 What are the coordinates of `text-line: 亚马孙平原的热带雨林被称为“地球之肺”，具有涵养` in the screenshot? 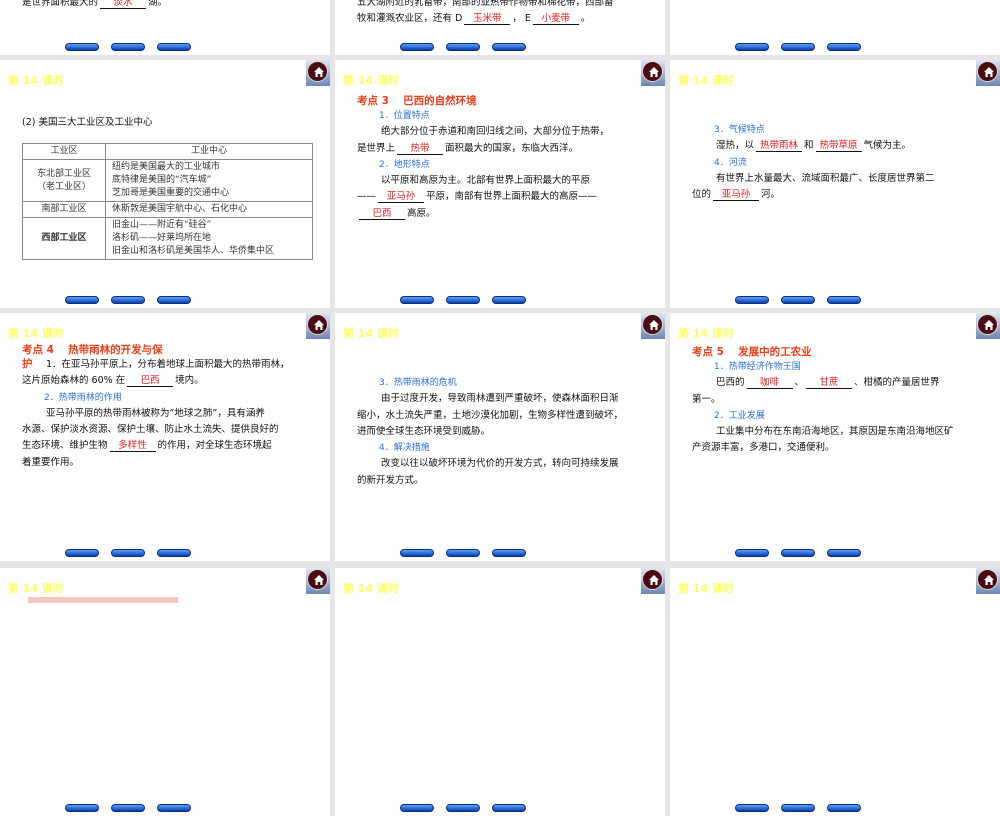 It's located at (167, 414).